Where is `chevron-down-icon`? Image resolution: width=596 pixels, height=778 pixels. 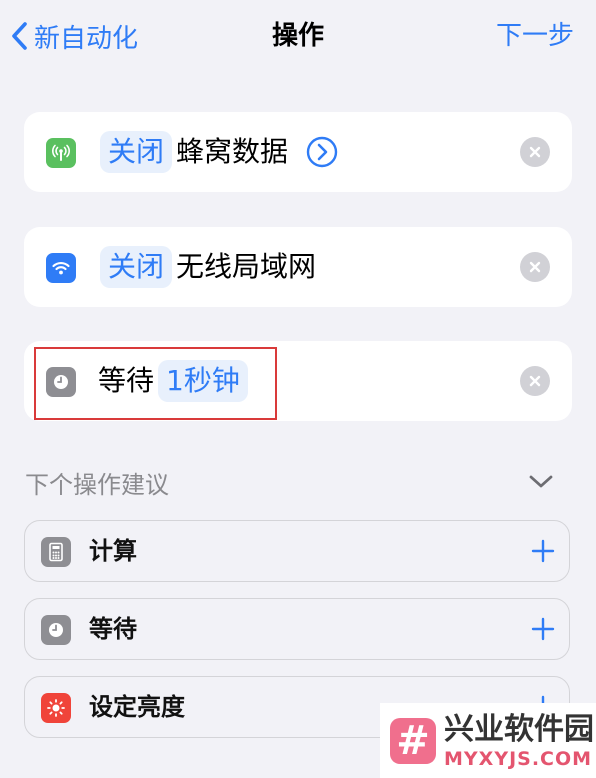 chevron-down-icon is located at coordinates (541, 484).